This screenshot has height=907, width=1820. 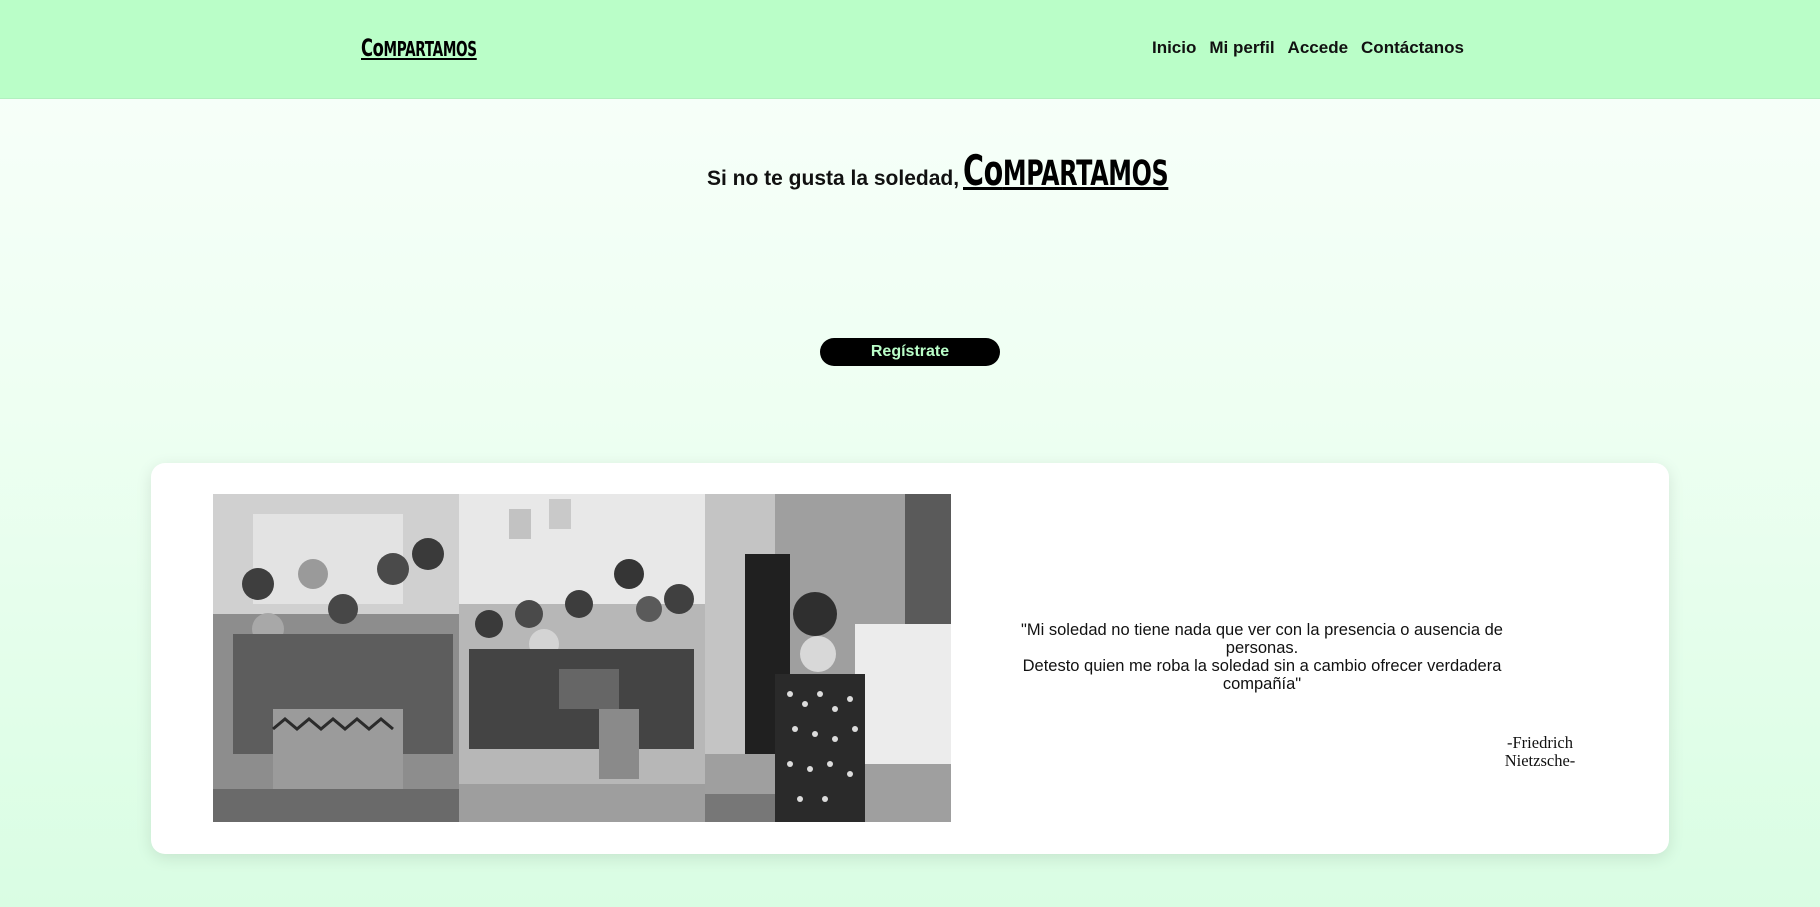 What do you see at coordinates (372, 48) in the screenshot?
I see `logo-initials: Co` at bounding box center [372, 48].